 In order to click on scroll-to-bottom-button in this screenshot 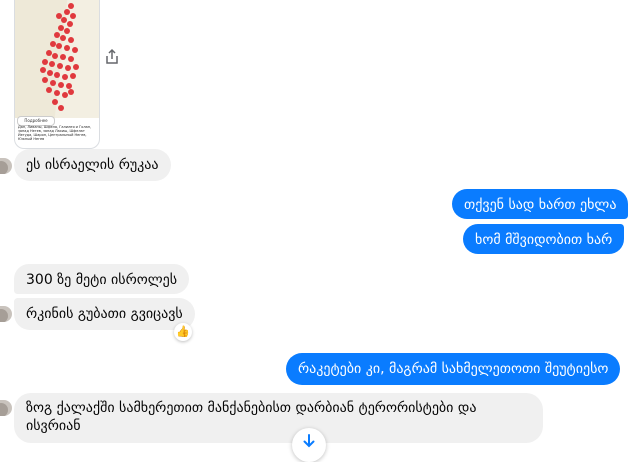, I will do `click(309, 445)`.